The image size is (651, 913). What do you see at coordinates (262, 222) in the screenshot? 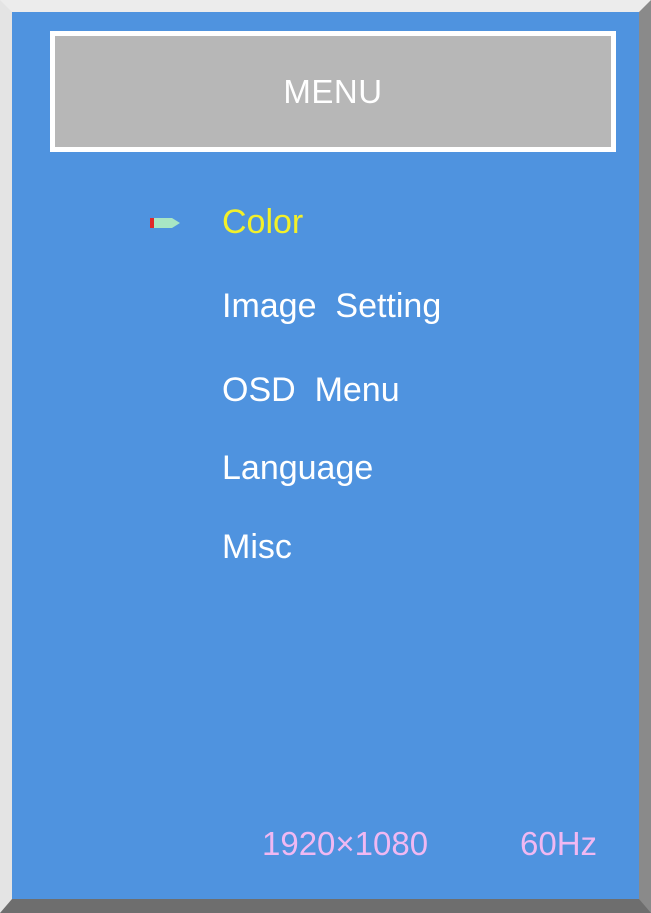
I see `menu-item-color: Color` at bounding box center [262, 222].